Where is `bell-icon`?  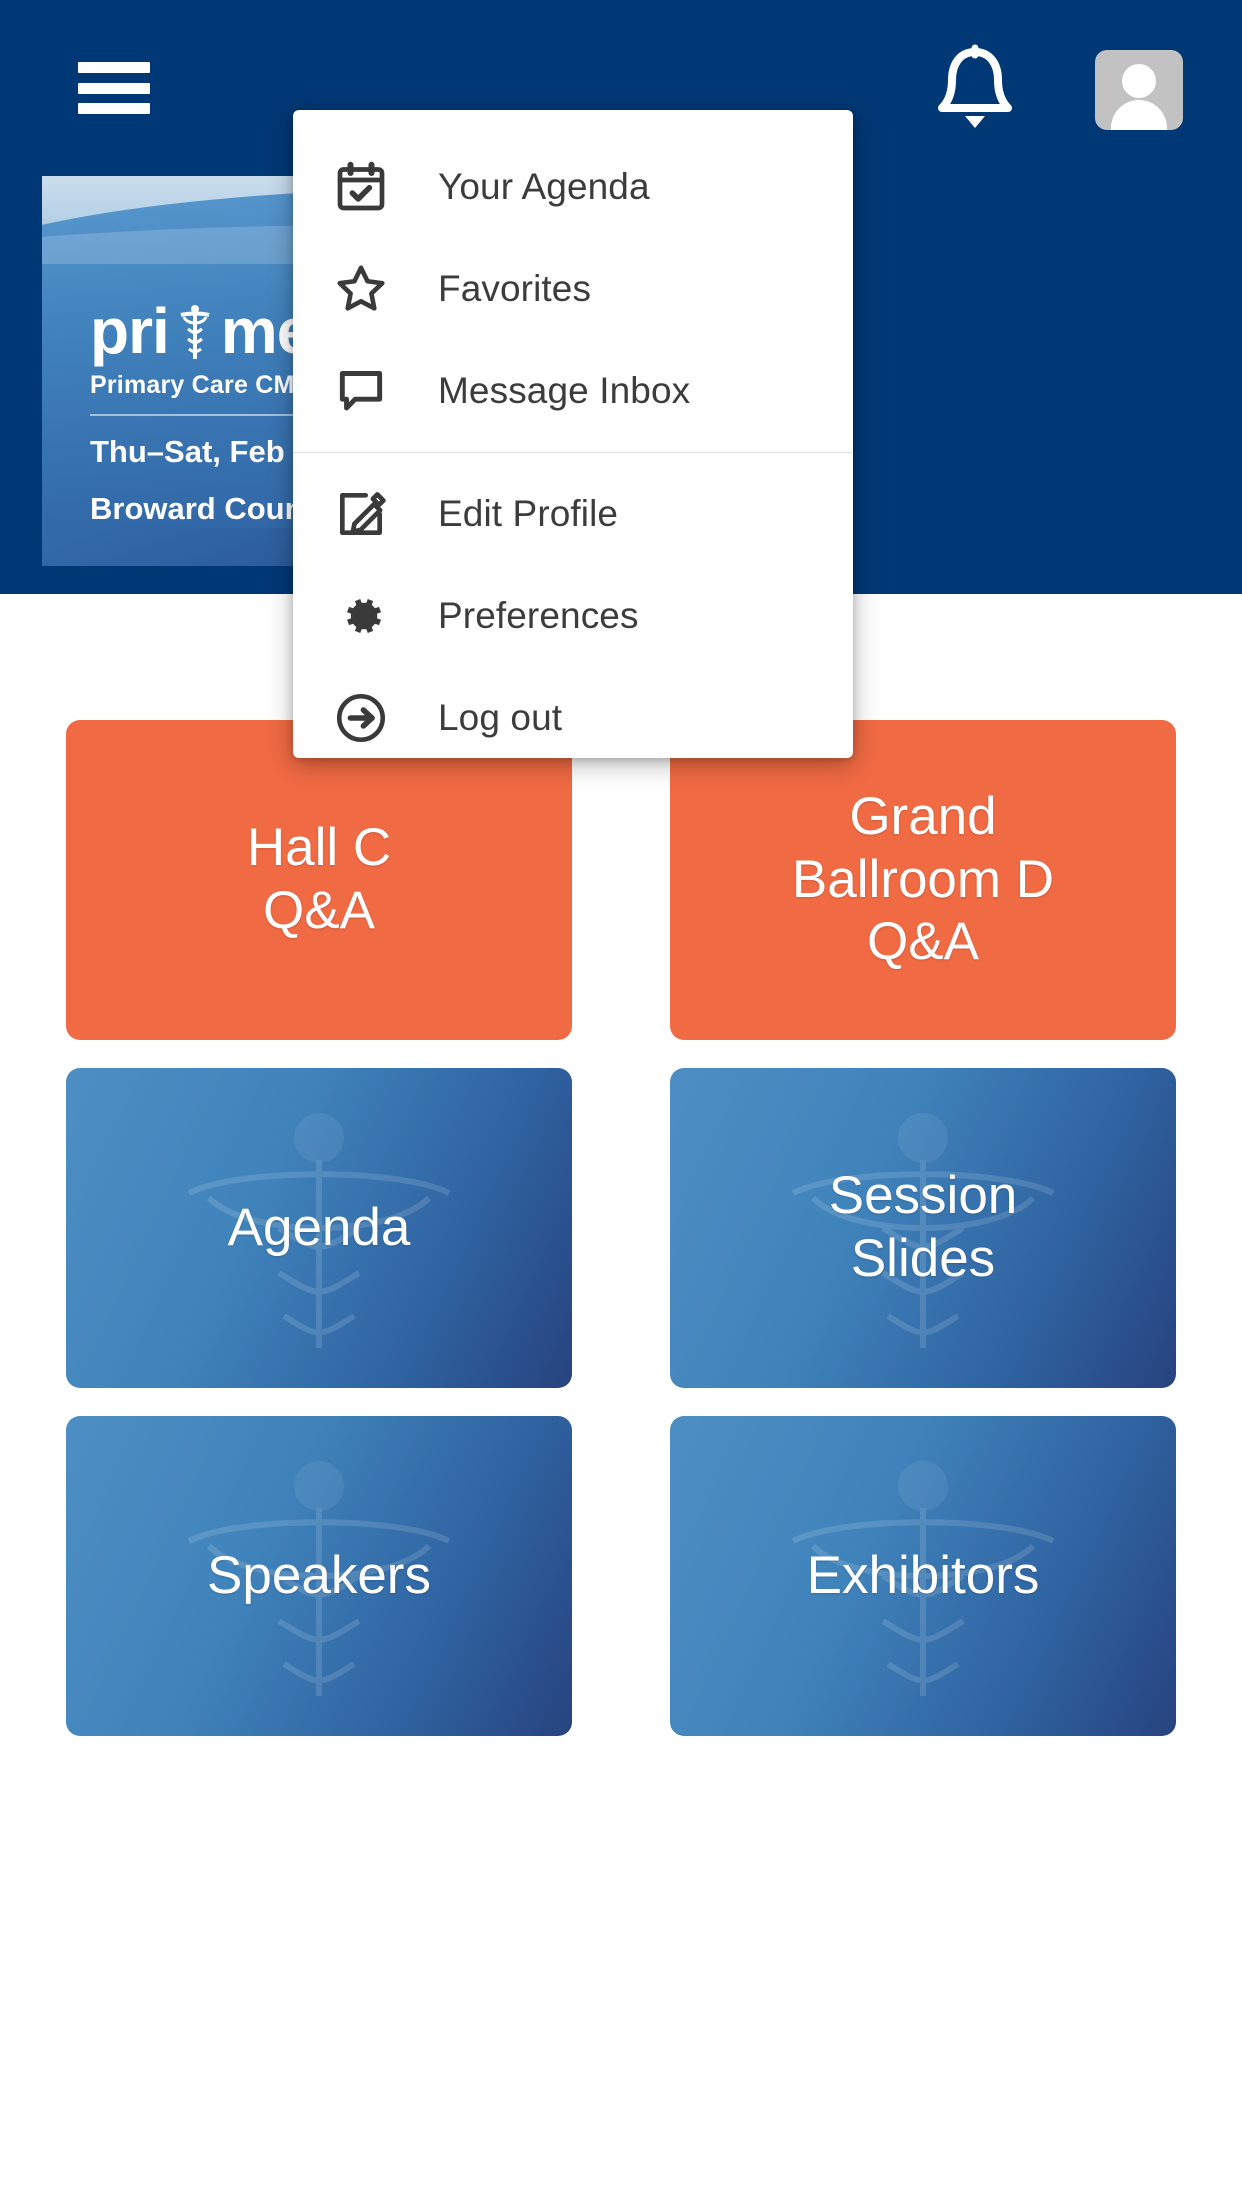
bell-icon is located at coordinates (975, 88).